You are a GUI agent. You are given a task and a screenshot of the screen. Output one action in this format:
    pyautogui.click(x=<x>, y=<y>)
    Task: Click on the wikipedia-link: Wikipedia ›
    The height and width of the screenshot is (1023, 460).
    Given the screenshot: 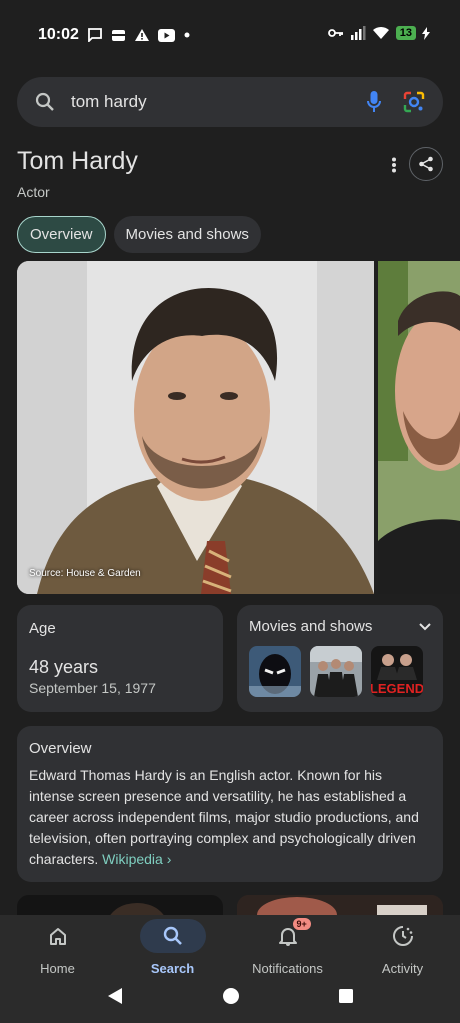 What is the action you would take?
    pyautogui.click(x=136, y=859)
    